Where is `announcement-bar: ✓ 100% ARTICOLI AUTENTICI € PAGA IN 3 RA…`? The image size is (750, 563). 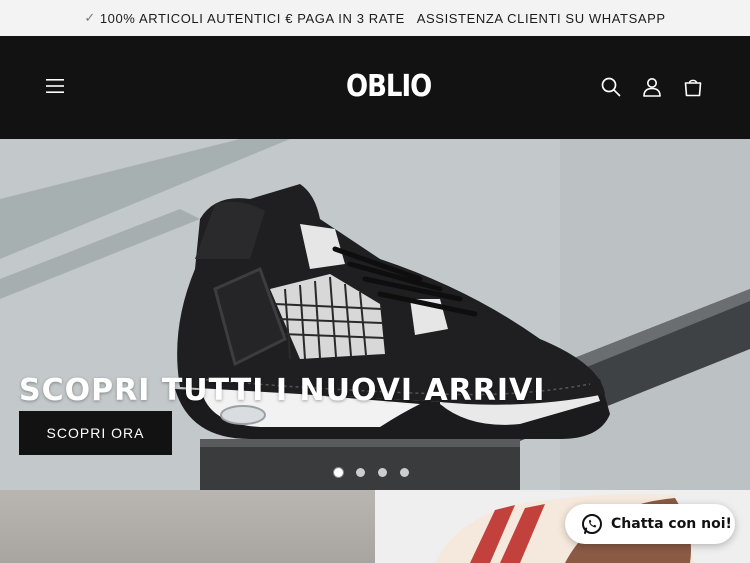 announcement-bar: ✓ 100% ARTICOLI AUTENTICI € PAGA IN 3 RA… is located at coordinates (375, 18).